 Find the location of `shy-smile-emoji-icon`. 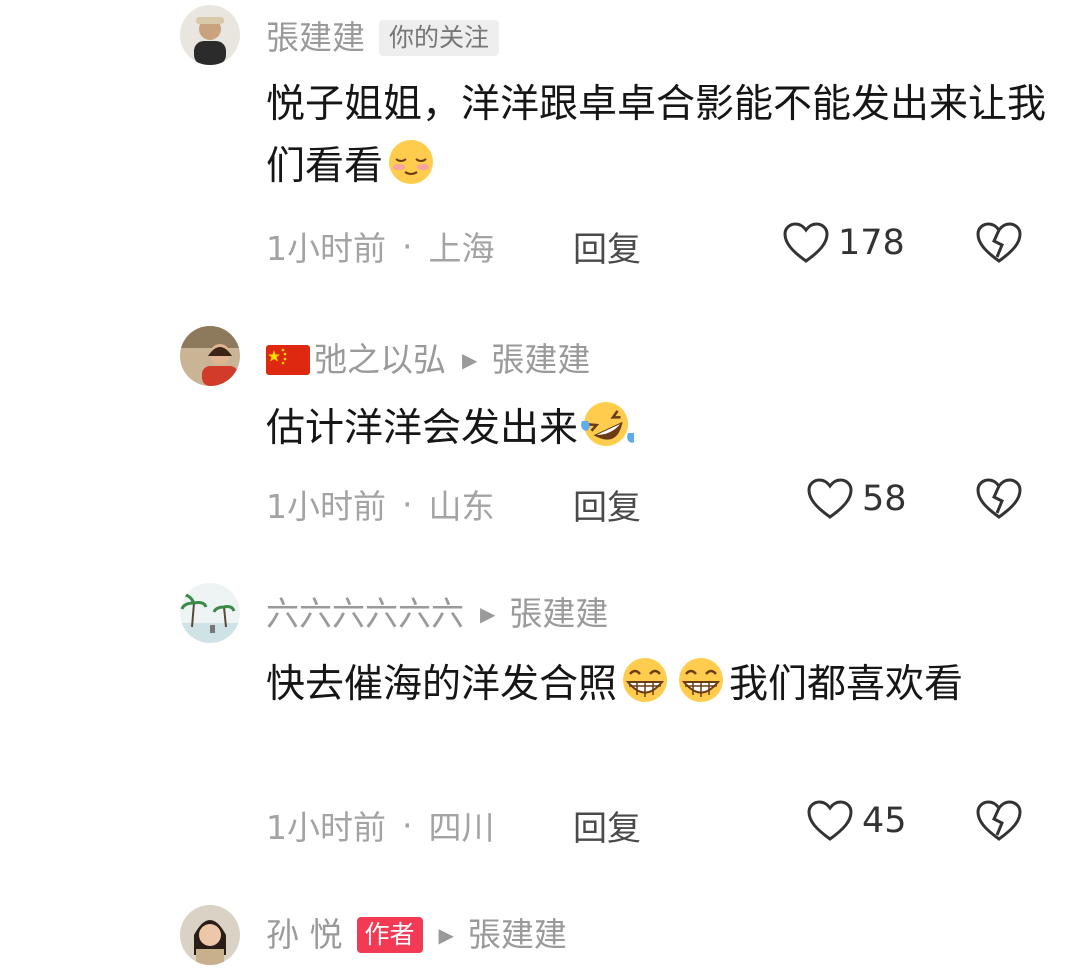

shy-smile-emoji-icon is located at coordinates (411, 162).